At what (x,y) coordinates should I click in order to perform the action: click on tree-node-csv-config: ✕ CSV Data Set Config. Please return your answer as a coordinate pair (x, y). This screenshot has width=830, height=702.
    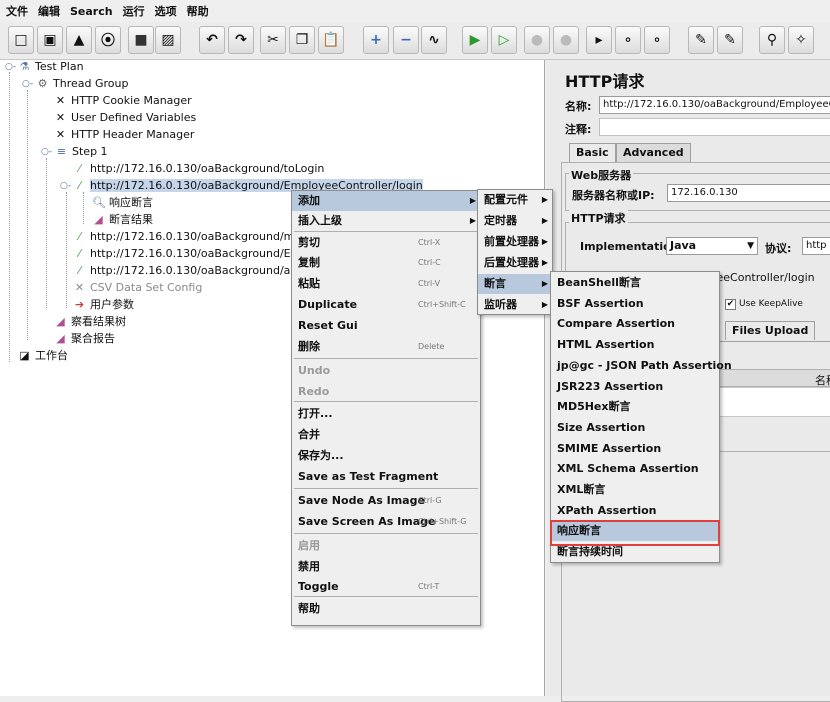
    Looking at the image, I should click on (137, 287).